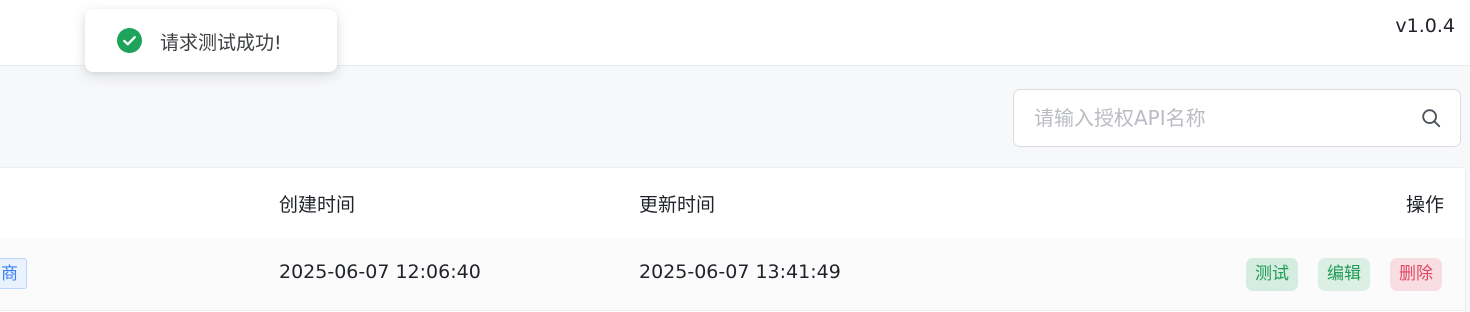 Image resolution: width=1470 pixels, height=312 pixels. I want to click on search-icon, so click(1431, 118).